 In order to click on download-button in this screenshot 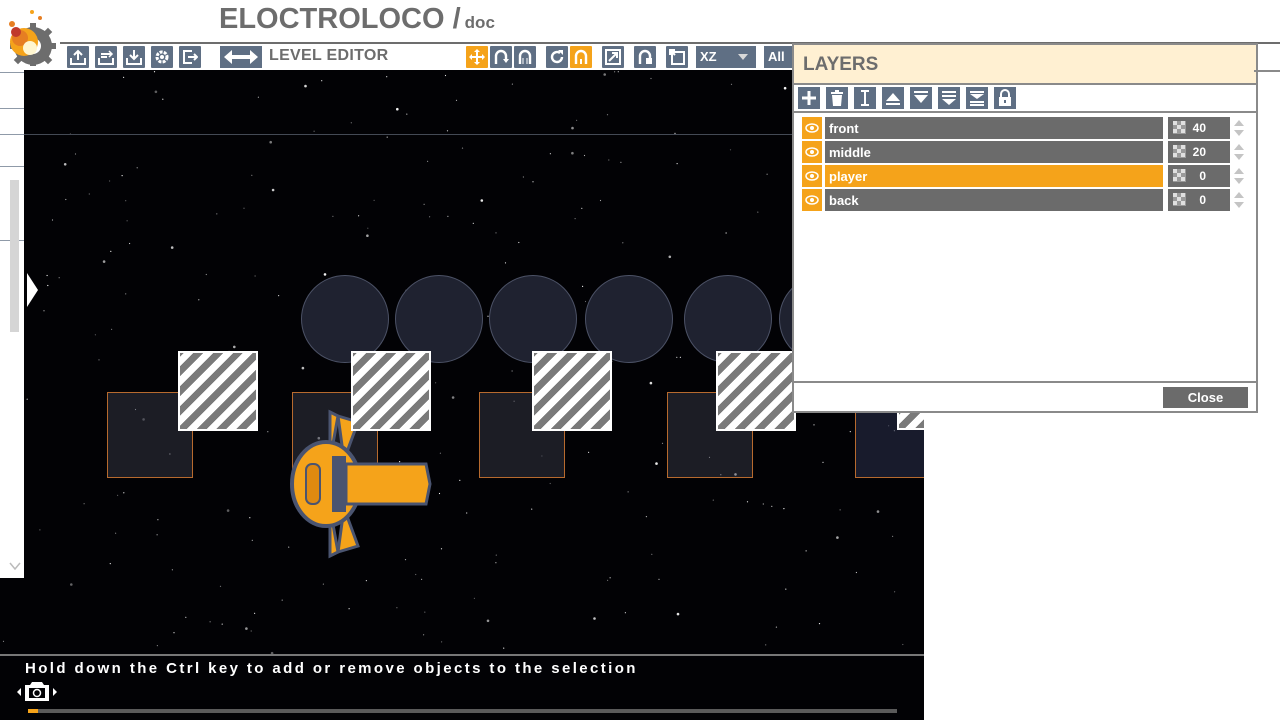, I will do `click(134, 57)`.